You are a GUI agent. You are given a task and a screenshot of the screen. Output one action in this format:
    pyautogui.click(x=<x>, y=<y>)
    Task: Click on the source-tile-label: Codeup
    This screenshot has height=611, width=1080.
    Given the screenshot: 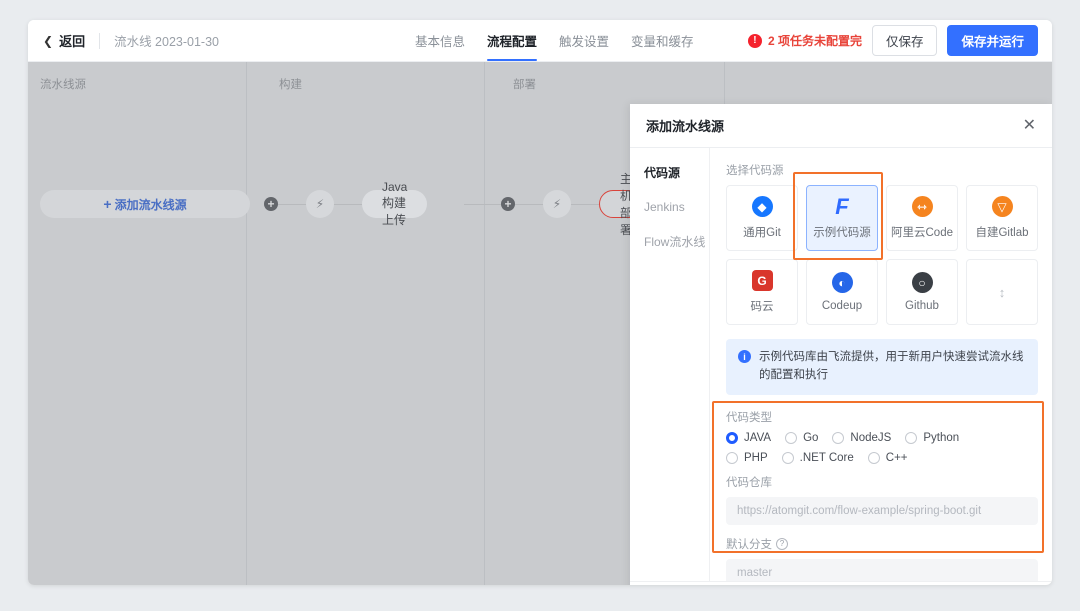 What is the action you would take?
    pyautogui.click(x=842, y=306)
    